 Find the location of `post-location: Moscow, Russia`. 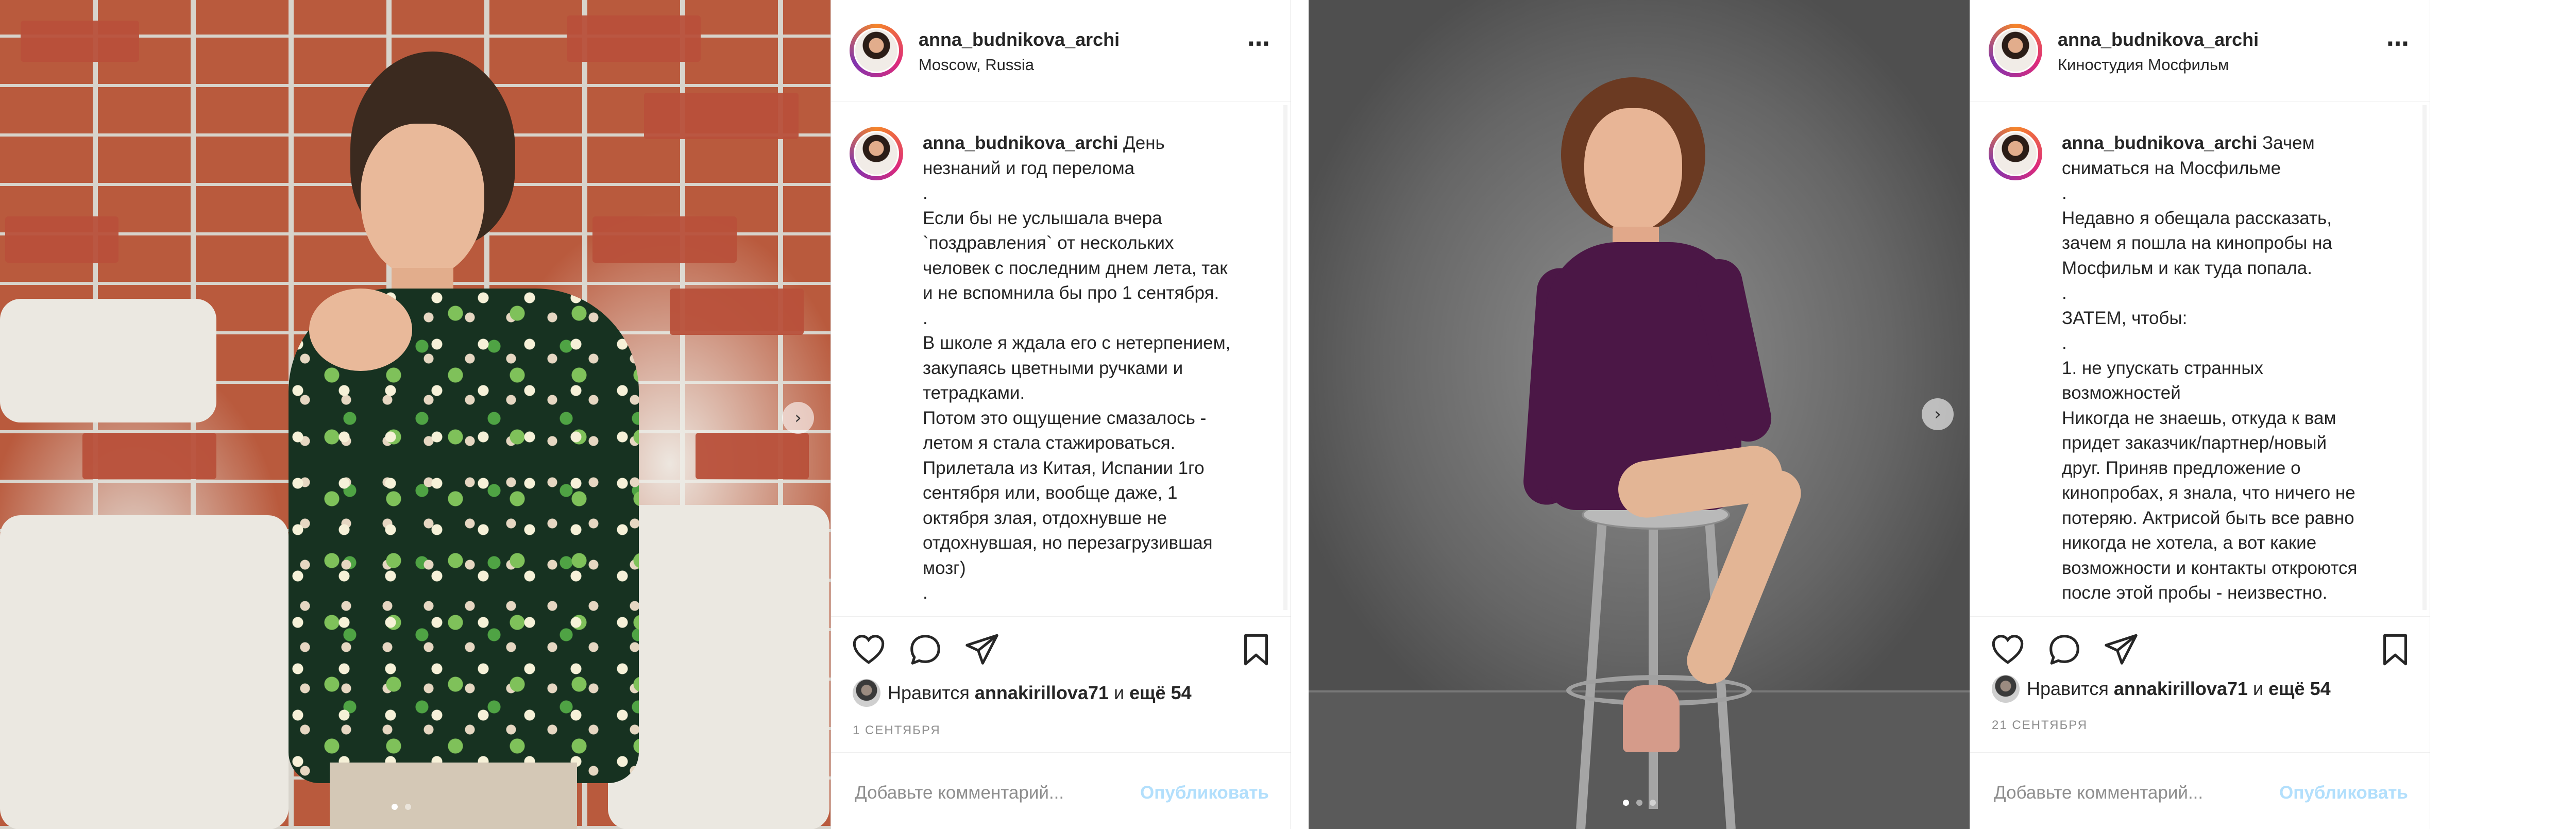

post-location: Moscow, Russia is located at coordinates (976, 65).